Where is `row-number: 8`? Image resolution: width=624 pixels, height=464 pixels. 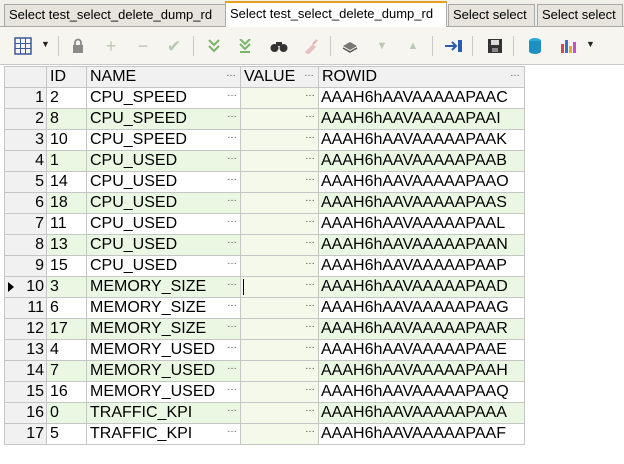 row-number: 8 is located at coordinates (25, 245).